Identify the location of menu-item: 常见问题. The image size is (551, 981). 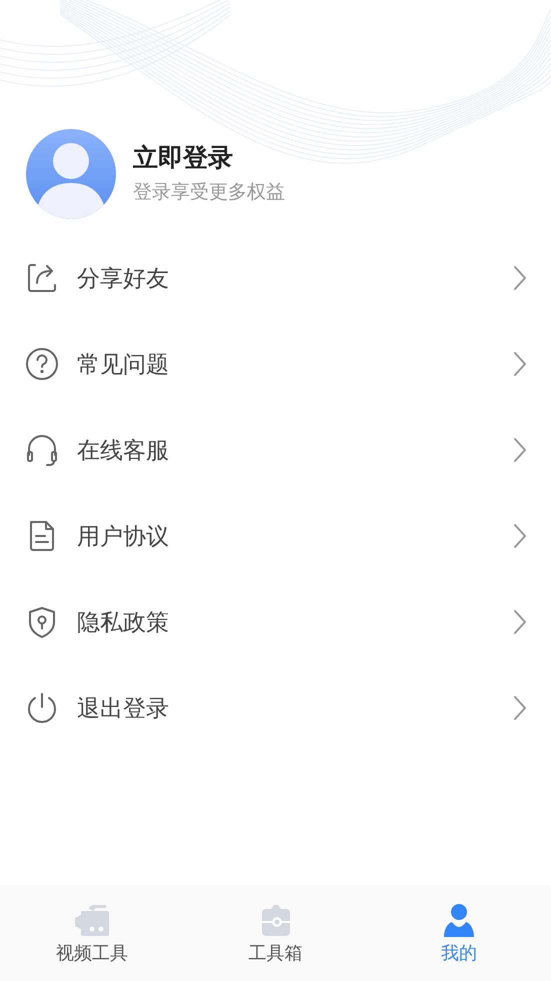
(275, 364).